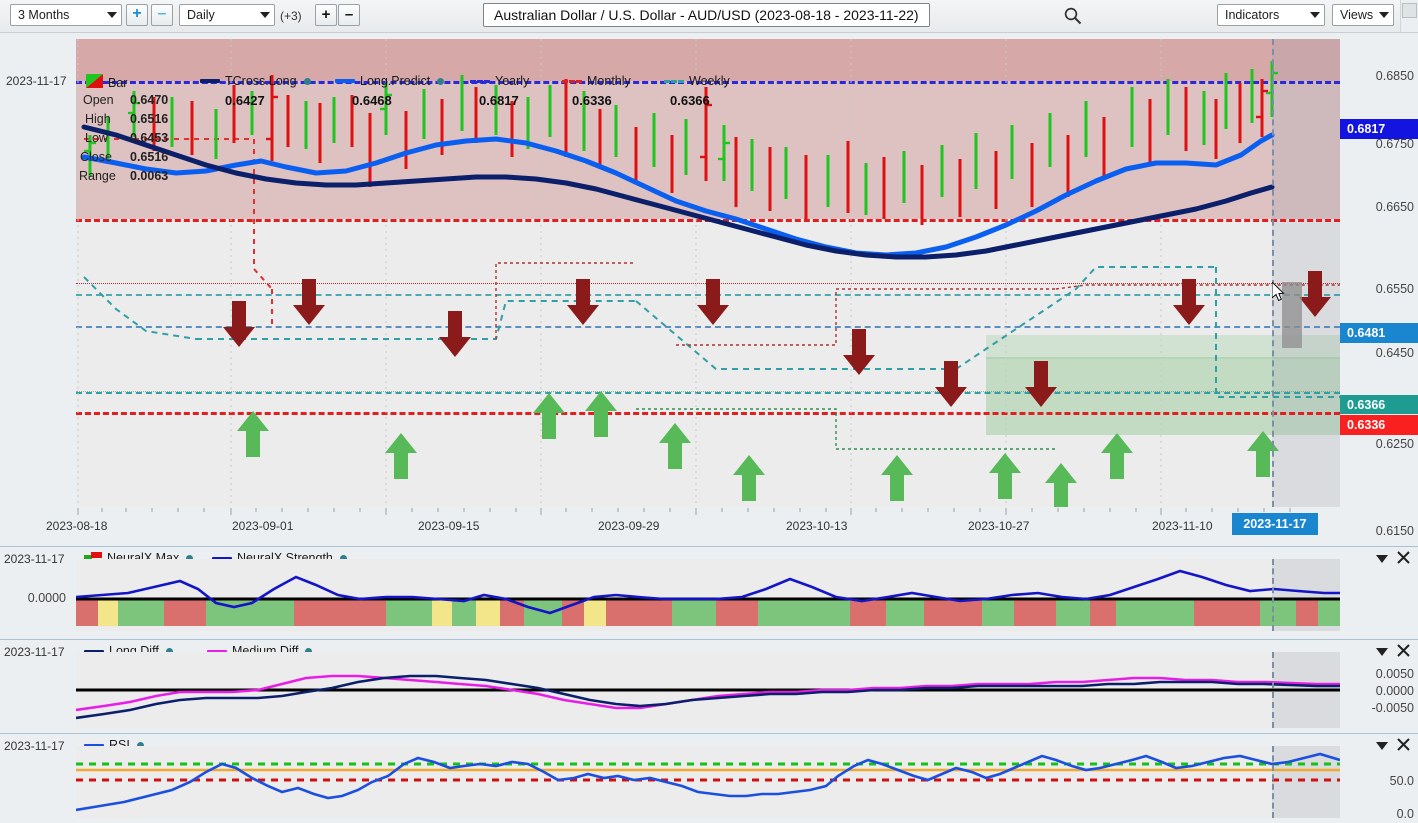 The width and height of the screenshot is (1418, 823). Describe the element at coordinates (1394, 444) in the screenshot. I see `price-tick: 0.6250` at that location.